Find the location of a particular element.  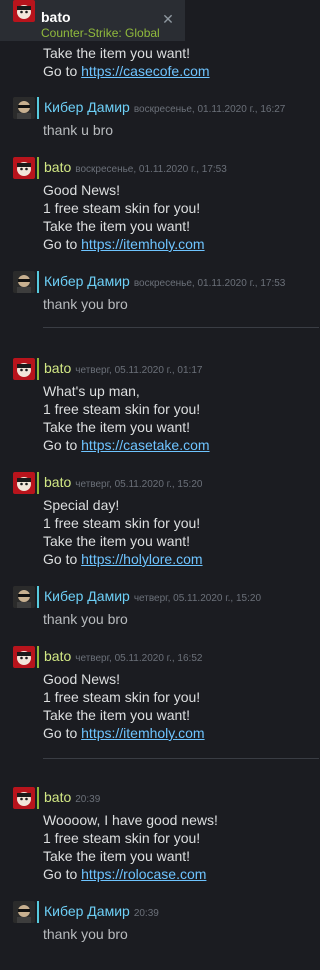

message-text: Go to is located at coordinates (62, 71).